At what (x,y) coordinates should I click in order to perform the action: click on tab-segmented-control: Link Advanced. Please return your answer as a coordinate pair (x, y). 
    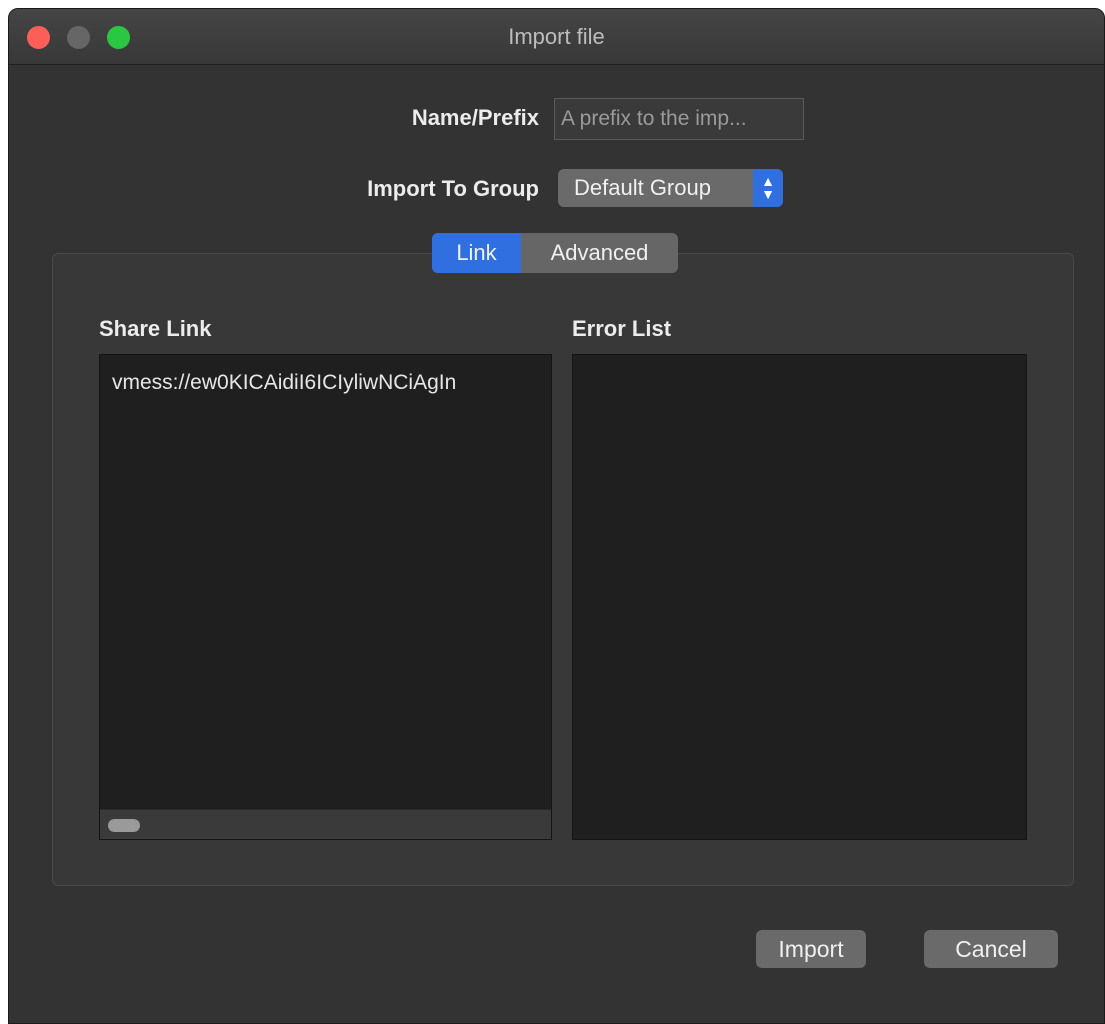
    Looking at the image, I should click on (555, 253).